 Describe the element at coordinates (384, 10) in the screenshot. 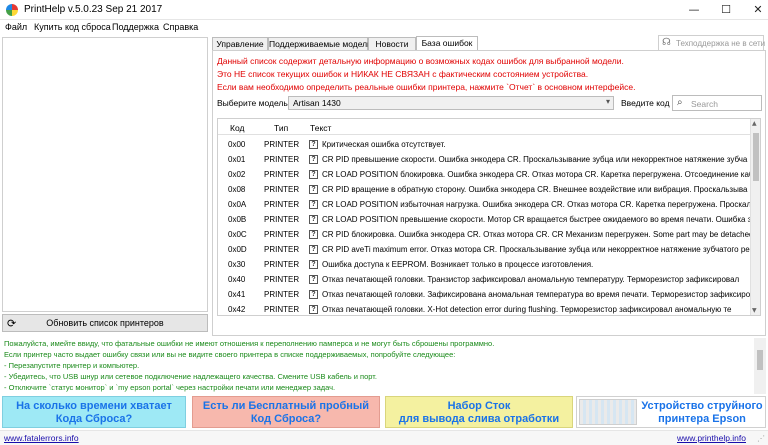

I see `title-bar: PrintHelp v.5.0.23 Sep 21 2017 — ☐ ✕` at that location.